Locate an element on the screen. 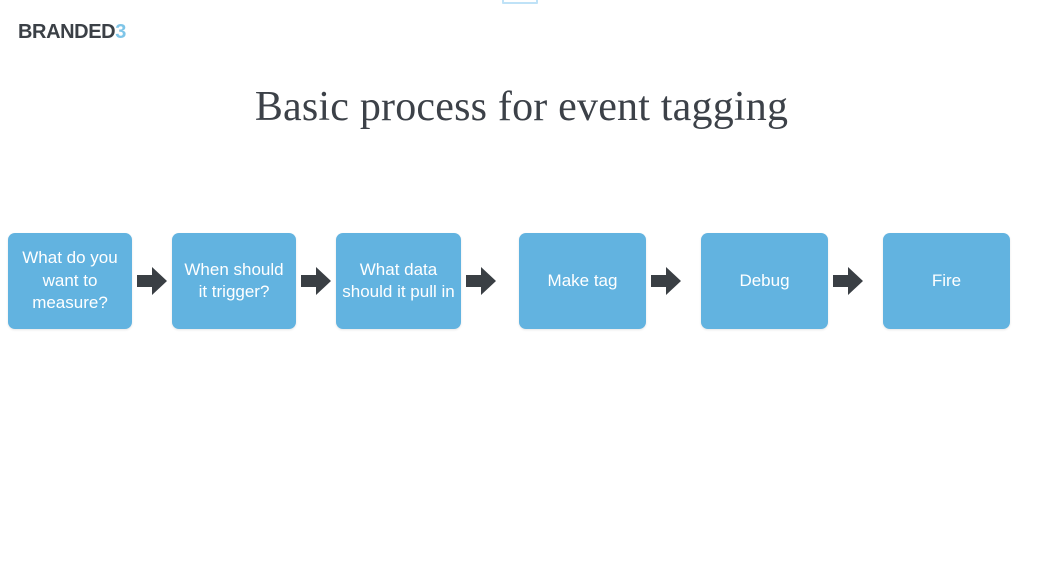 The width and height of the screenshot is (1043, 570). branded3-logo: BRANDED3 is located at coordinates (72, 32).